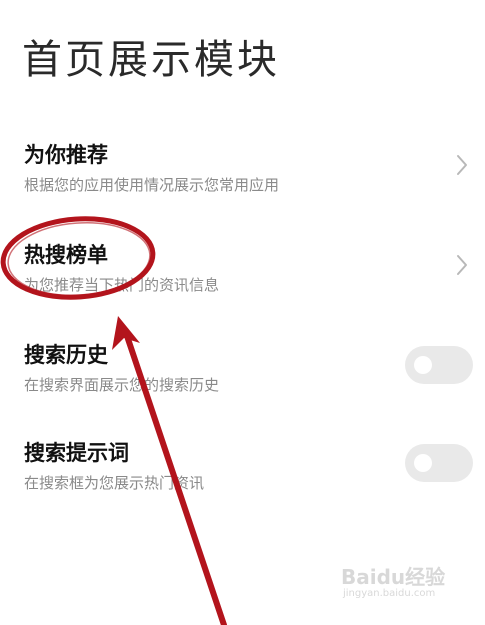  I want to click on page-title: 首页展示模块, so click(151, 60).